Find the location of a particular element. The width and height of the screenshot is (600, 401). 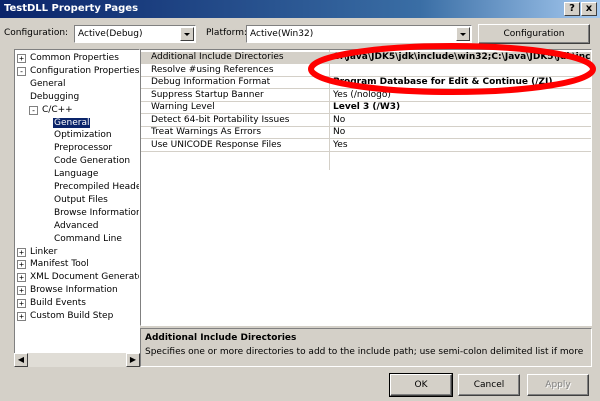

tree-item-label: Optimization is located at coordinates (83, 135).